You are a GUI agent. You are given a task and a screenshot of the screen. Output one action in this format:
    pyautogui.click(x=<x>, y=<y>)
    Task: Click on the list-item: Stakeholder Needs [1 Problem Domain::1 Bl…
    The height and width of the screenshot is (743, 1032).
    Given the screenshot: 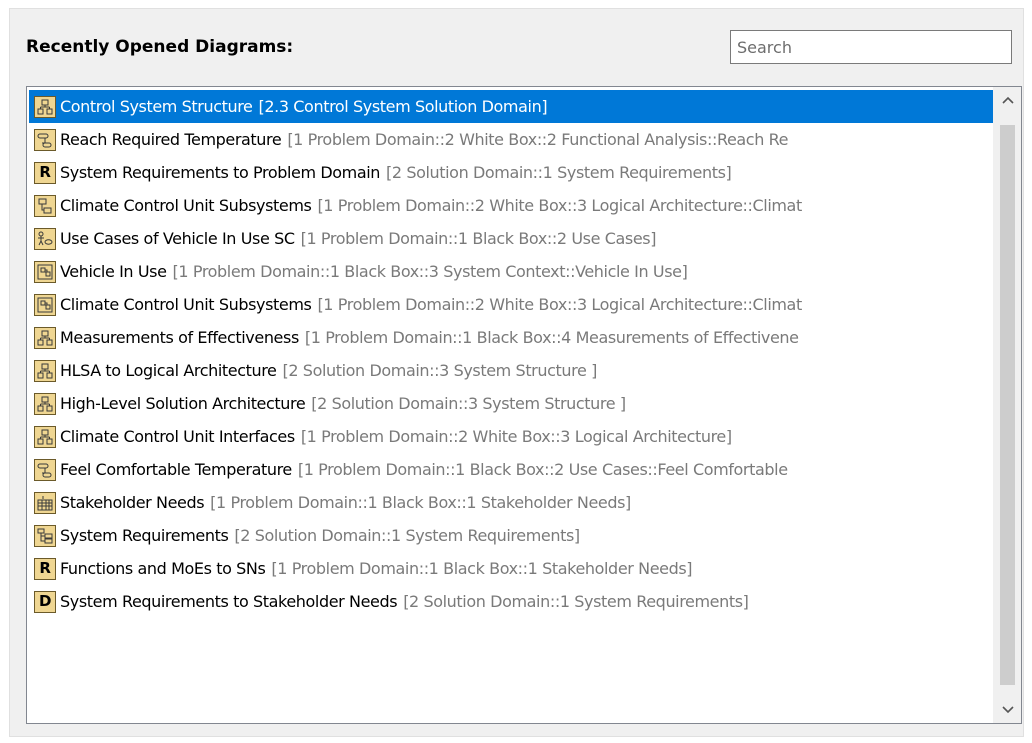 What is the action you would take?
    pyautogui.click(x=512, y=502)
    